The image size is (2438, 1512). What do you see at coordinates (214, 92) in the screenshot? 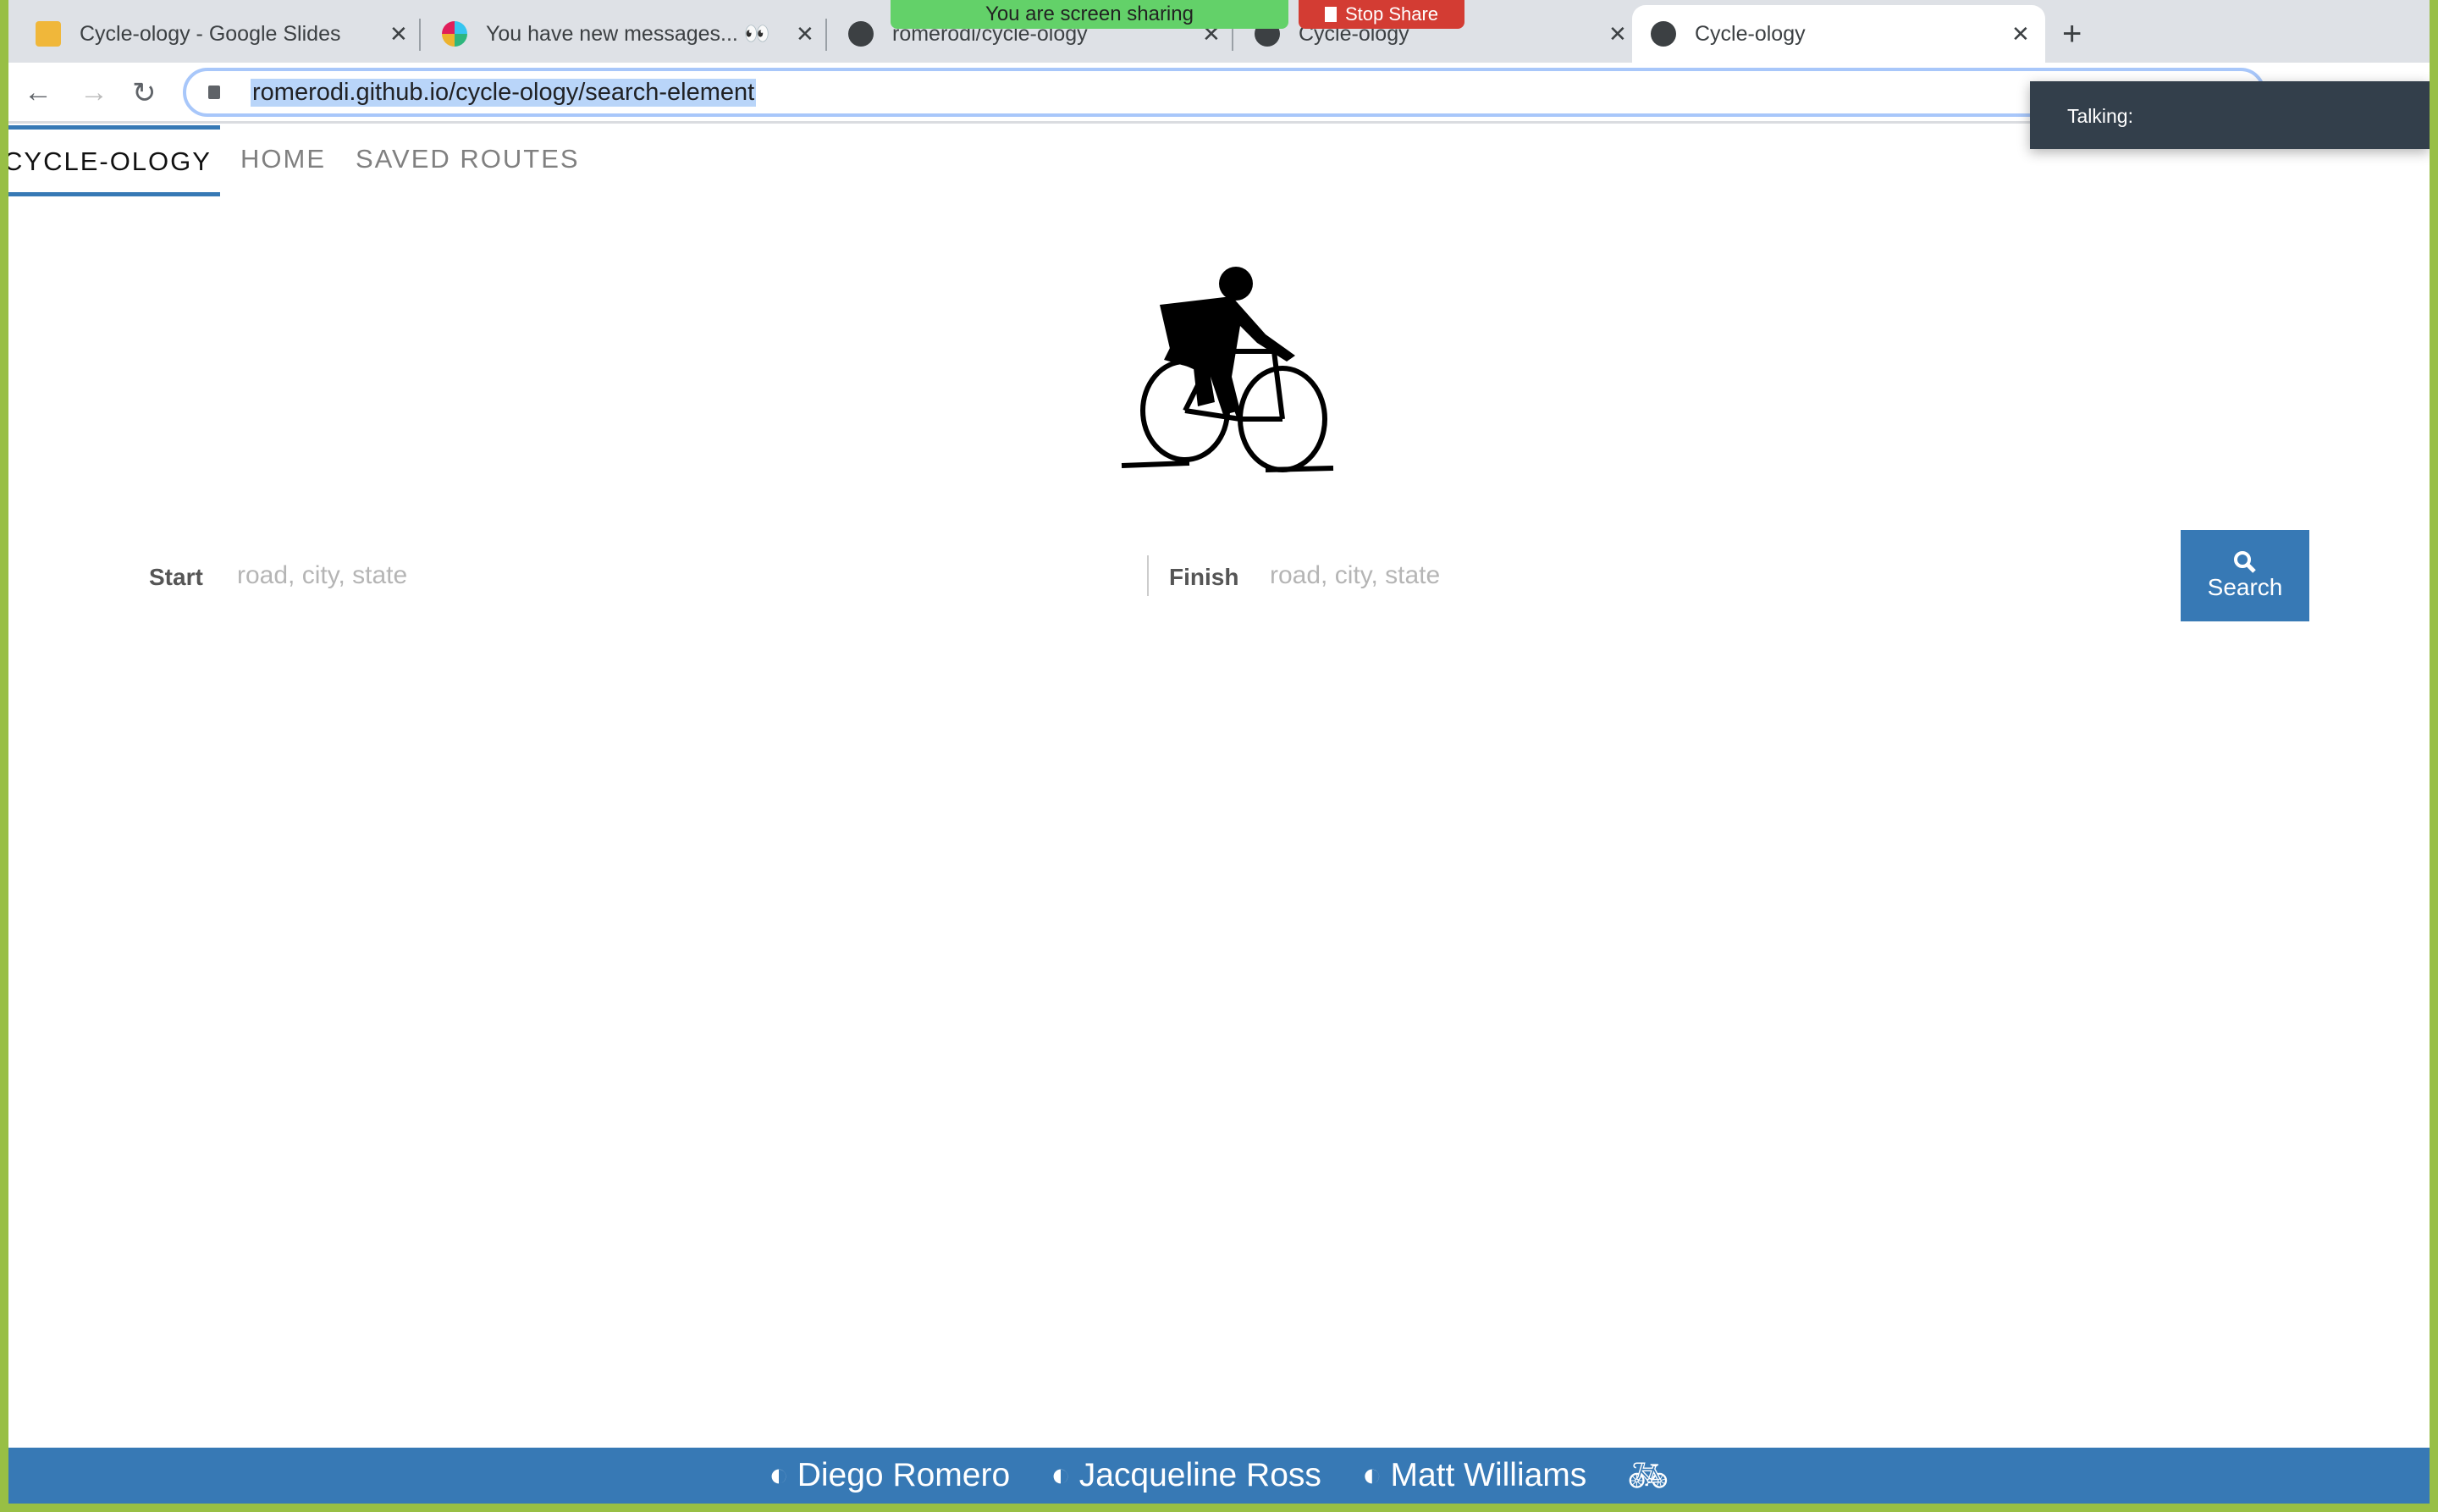
I see `lock-icon` at bounding box center [214, 92].